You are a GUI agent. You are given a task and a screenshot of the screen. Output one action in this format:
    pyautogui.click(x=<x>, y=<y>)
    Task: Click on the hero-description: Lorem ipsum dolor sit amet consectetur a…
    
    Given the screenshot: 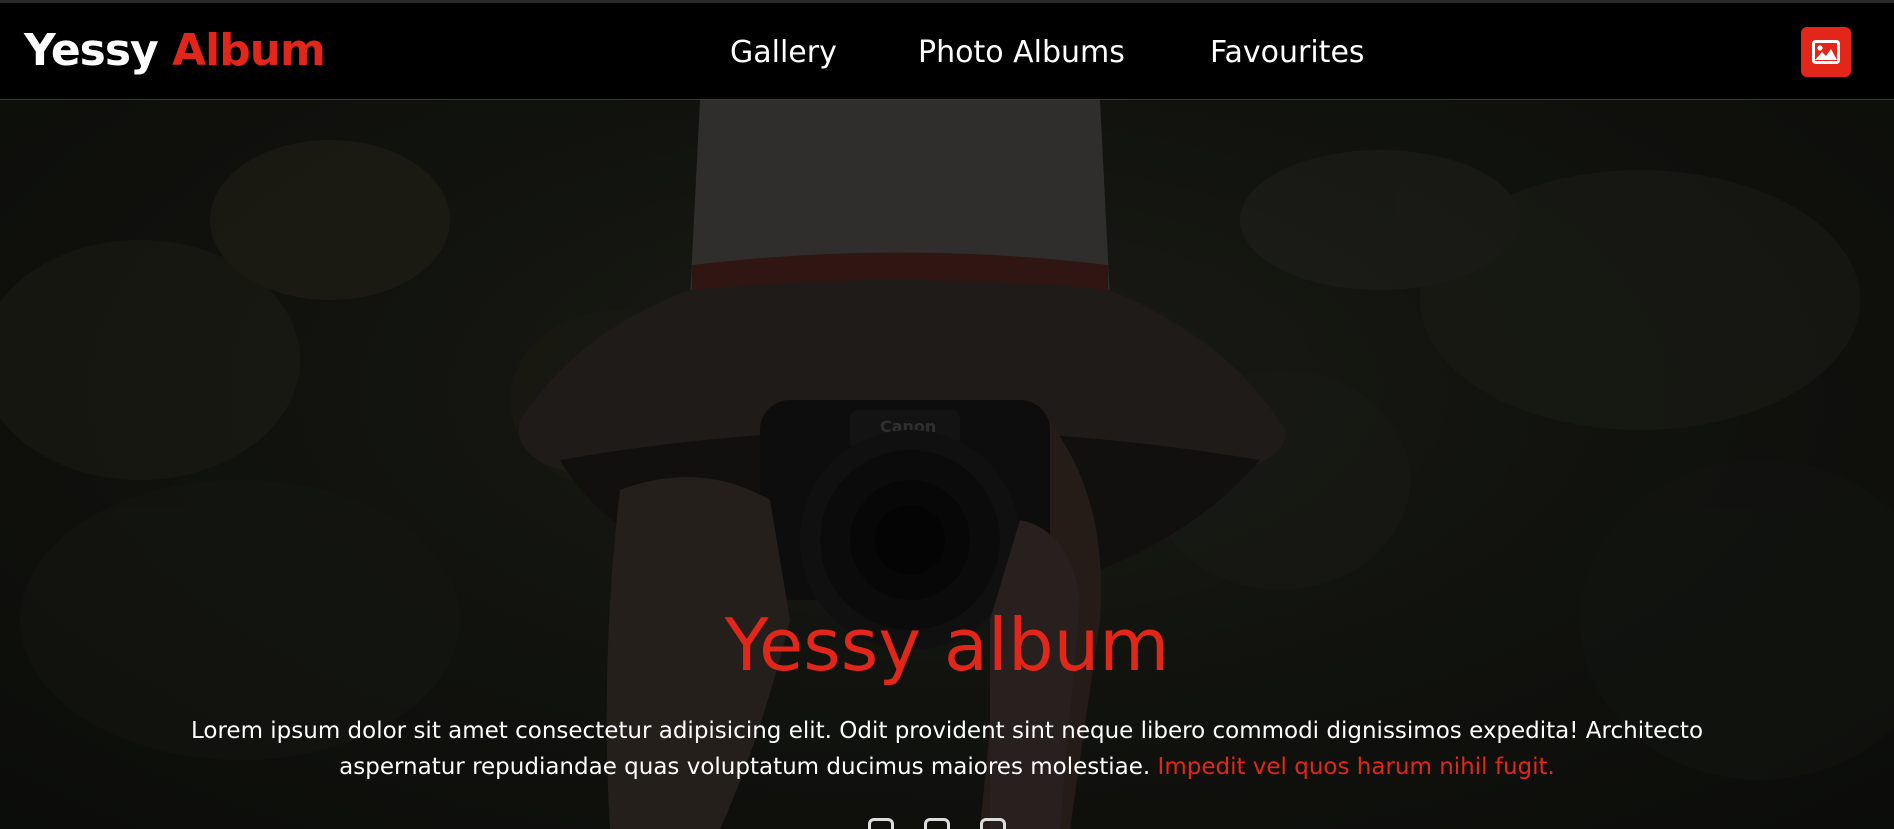 What is the action you would take?
    pyautogui.click(x=947, y=749)
    